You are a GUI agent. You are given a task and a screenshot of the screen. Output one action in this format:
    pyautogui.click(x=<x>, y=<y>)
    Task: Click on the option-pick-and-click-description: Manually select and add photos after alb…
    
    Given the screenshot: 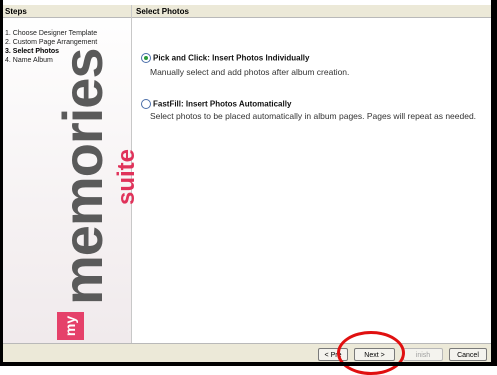 What is the action you would take?
    pyautogui.click(x=250, y=72)
    